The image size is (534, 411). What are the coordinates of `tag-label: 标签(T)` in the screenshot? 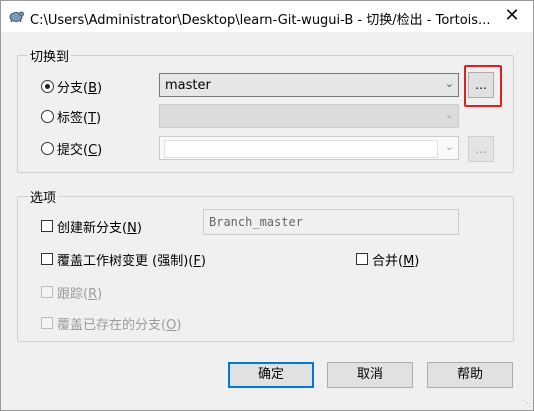 It's located at (79, 116).